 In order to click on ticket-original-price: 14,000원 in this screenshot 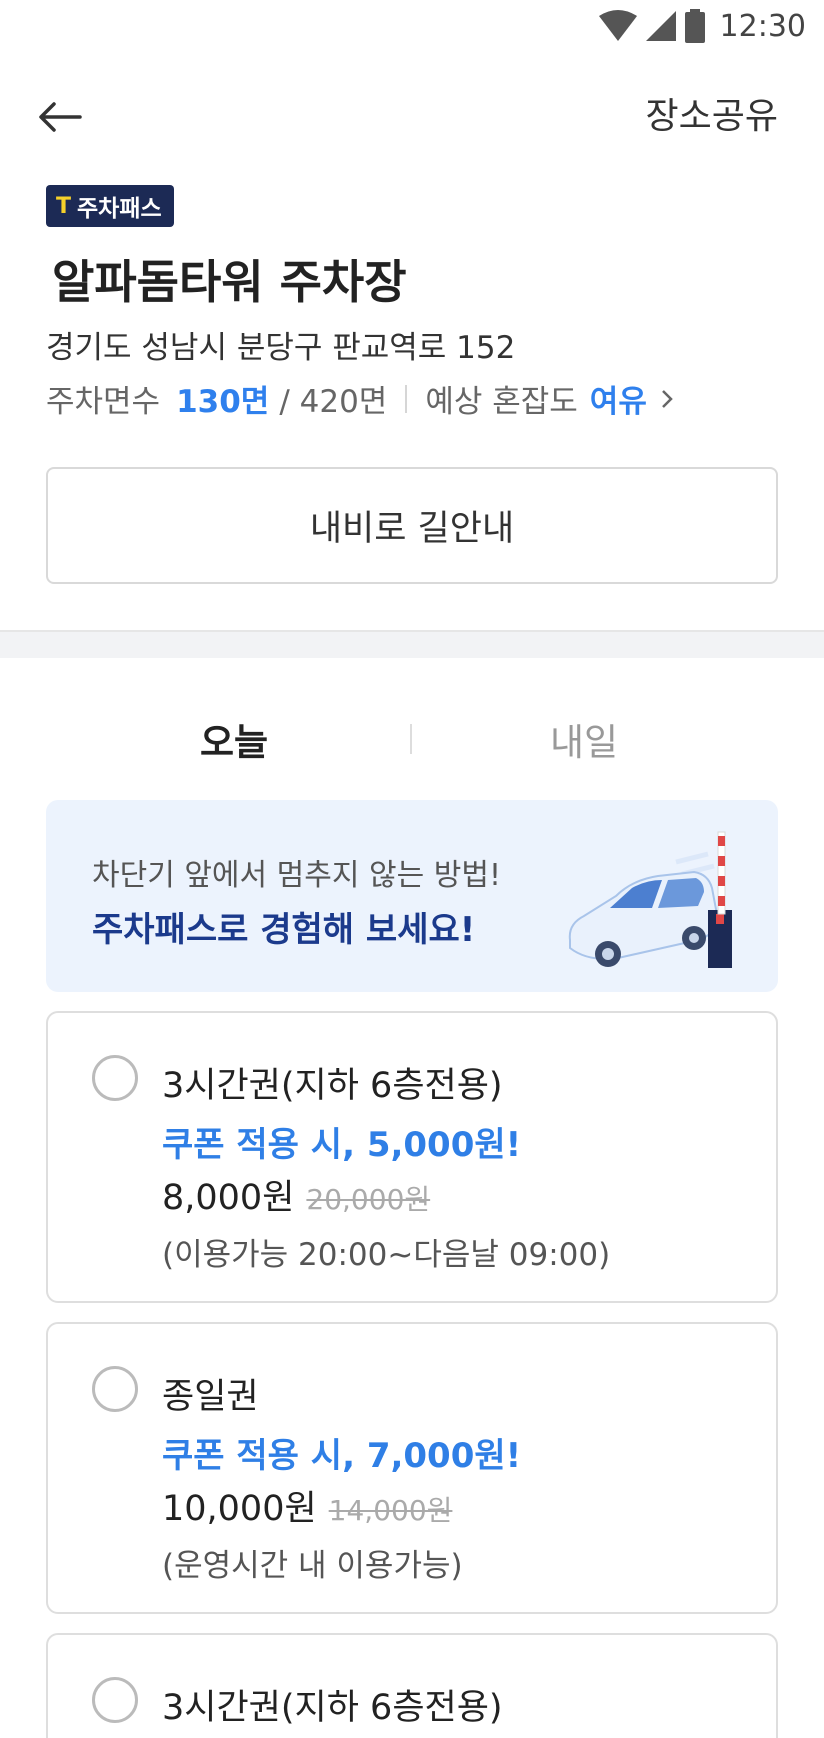, I will do `click(390, 1510)`.